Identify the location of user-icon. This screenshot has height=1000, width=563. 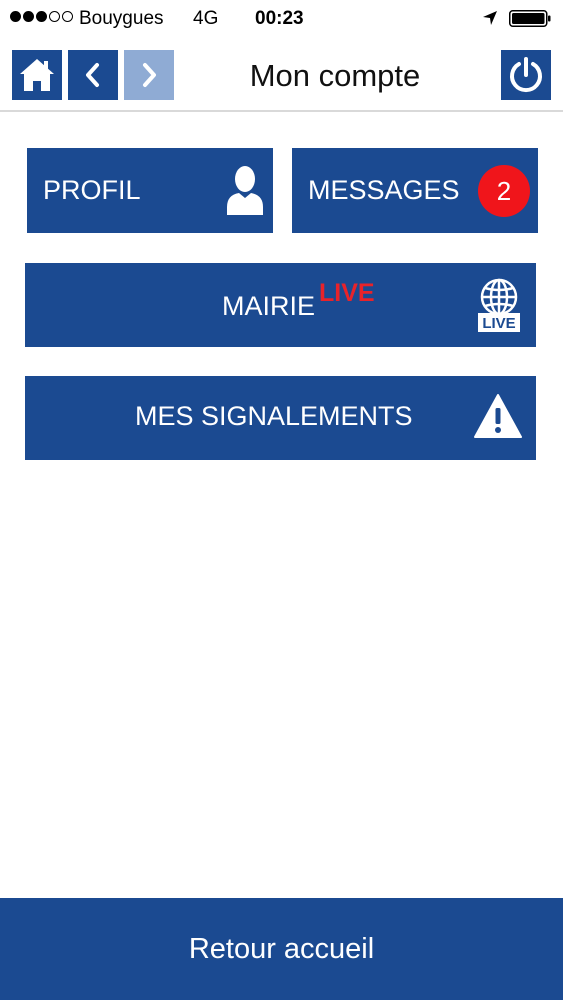
(245, 190).